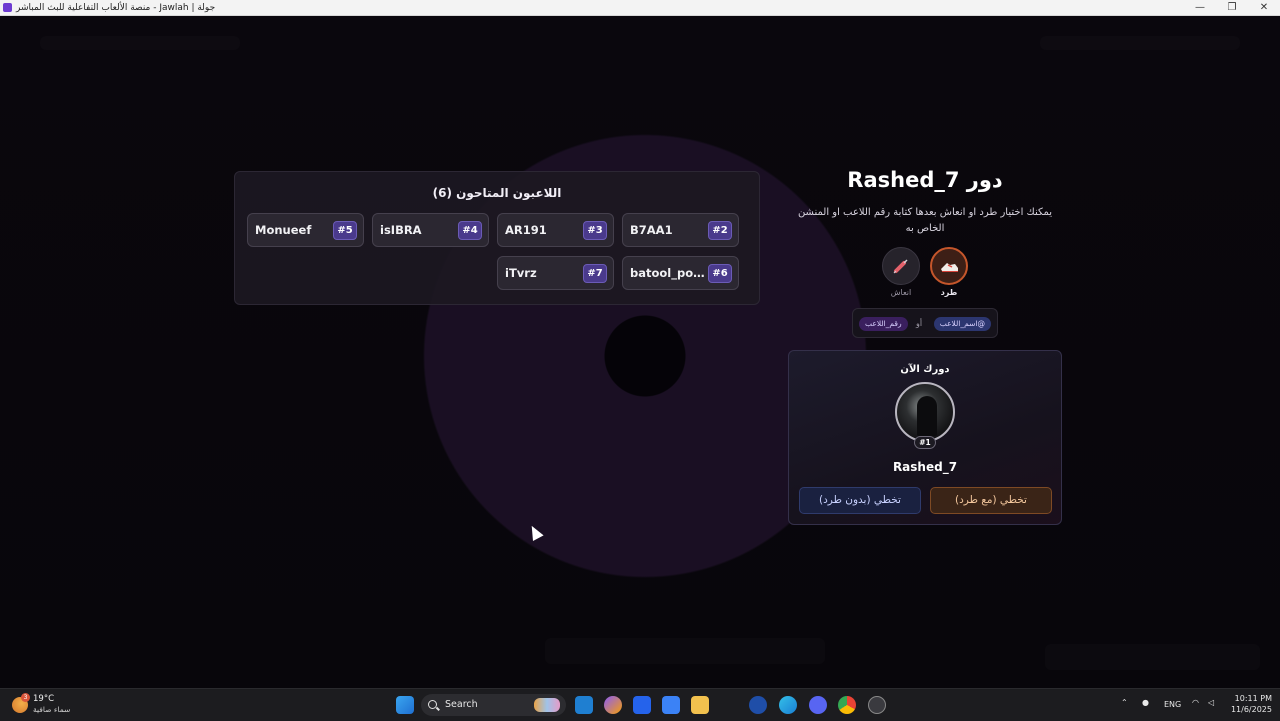  I want to click on player-card: AR191 #3, so click(555, 230).